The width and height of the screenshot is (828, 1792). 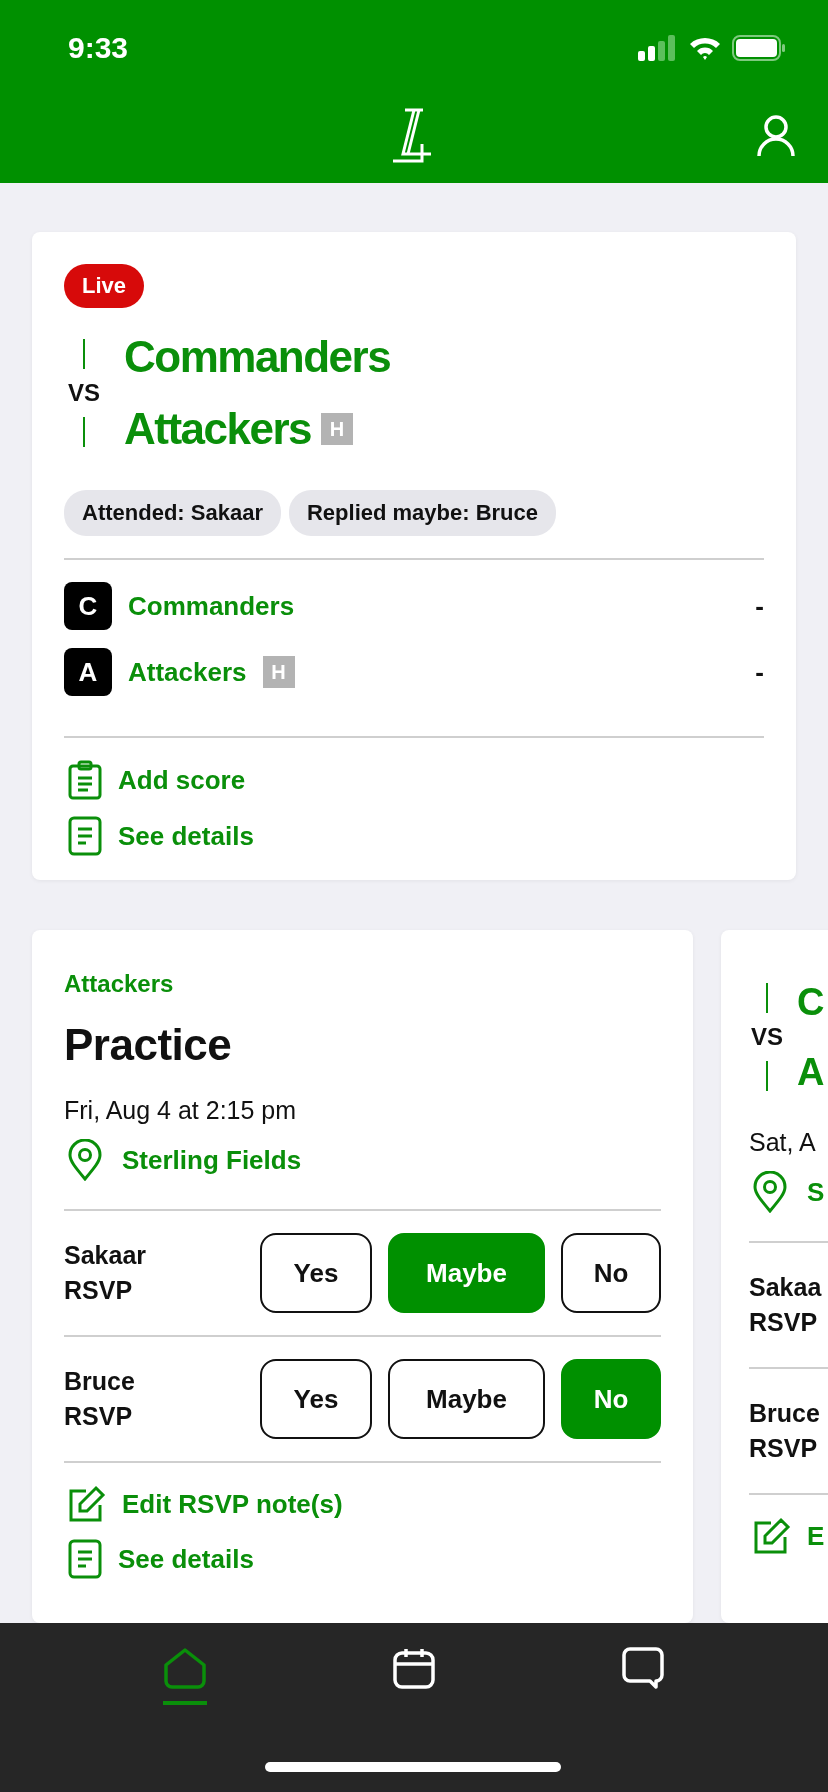 What do you see at coordinates (85, 780) in the screenshot?
I see `clipboard-icon` at bounding box center [85, 780].